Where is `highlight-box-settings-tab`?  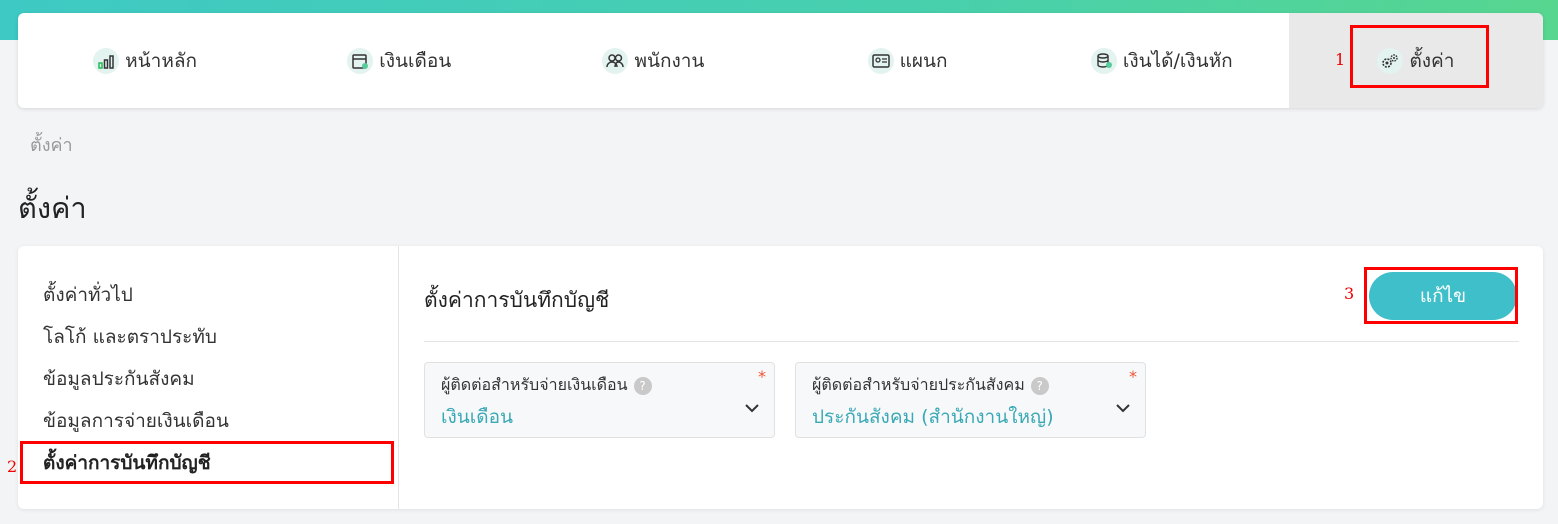 highlight-box-settings-tab is located at coordinates (1419, 56).